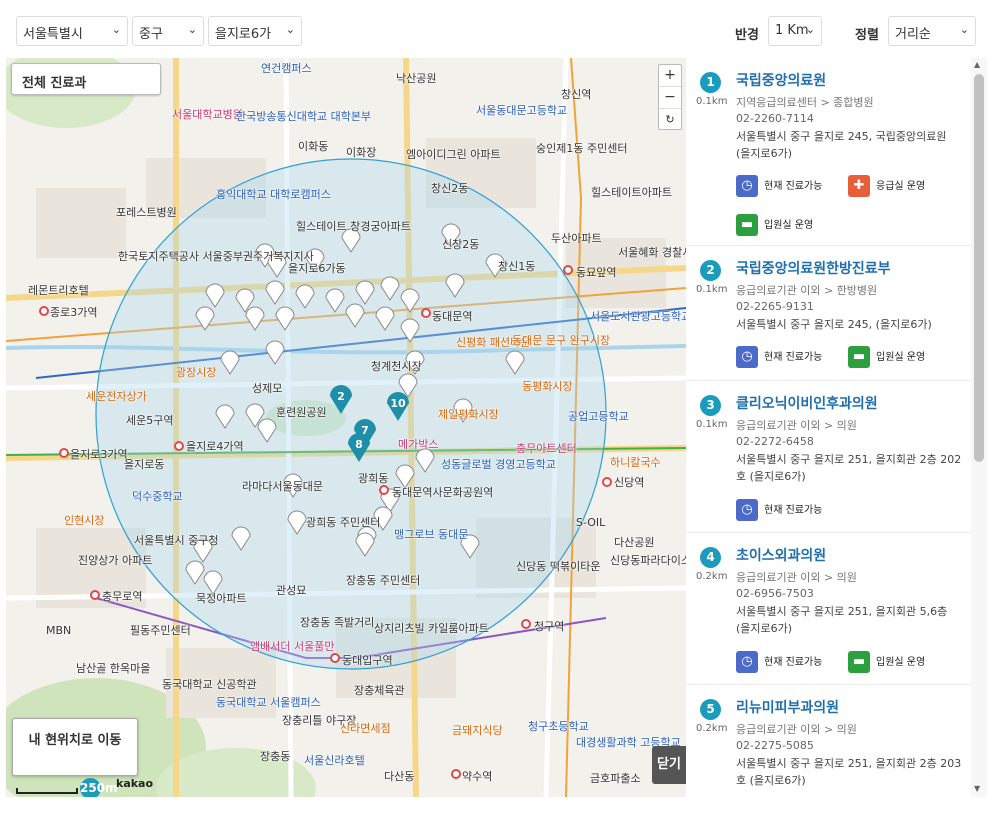  Describe the element at coordinates (781, 555) in the screenshot. I see `hospital-name: 초이스외과의원` at that location.